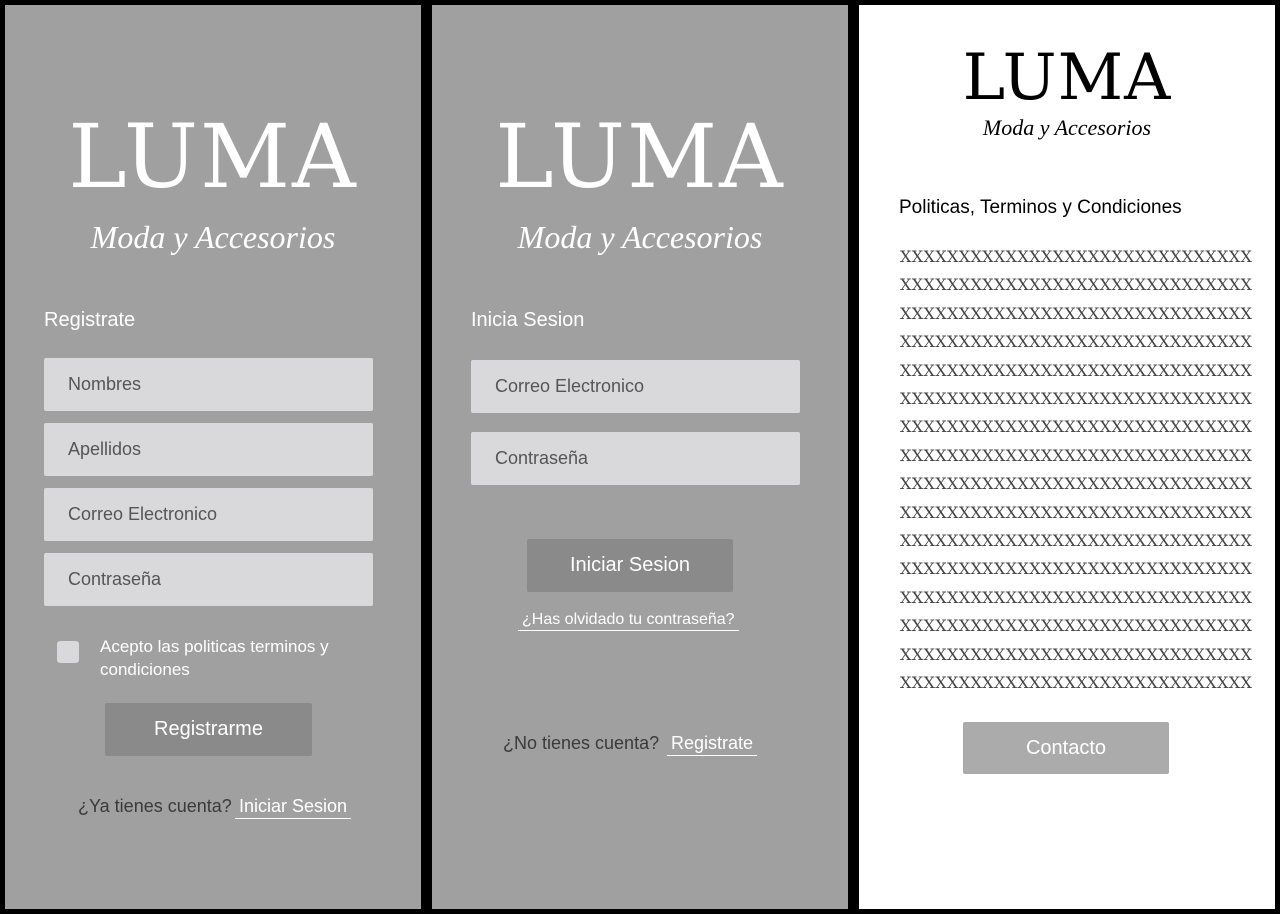 This screenshot has height=914, width=1280. I want to click on terms-title: Politicas, Terminos y Condiciones, so click(1040, 207).